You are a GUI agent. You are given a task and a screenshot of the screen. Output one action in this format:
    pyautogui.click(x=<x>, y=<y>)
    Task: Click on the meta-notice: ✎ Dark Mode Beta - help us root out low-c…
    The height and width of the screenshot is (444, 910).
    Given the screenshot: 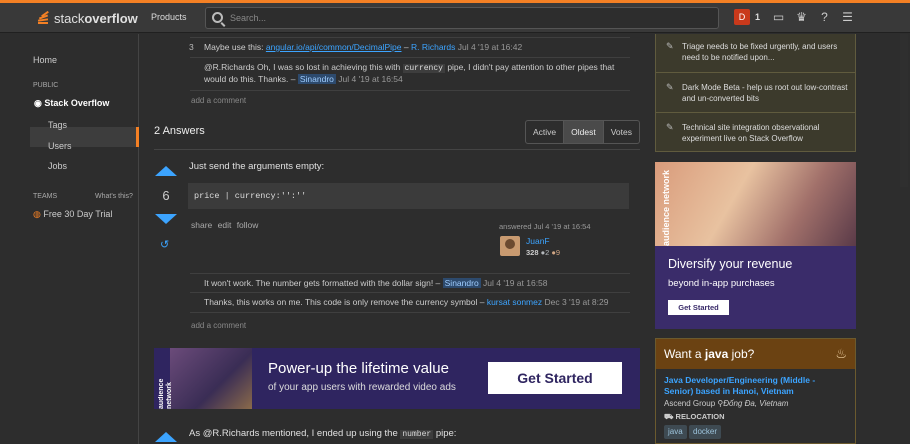 What is the action you would take?
    pyautogui.click(x=755, y=92)
    